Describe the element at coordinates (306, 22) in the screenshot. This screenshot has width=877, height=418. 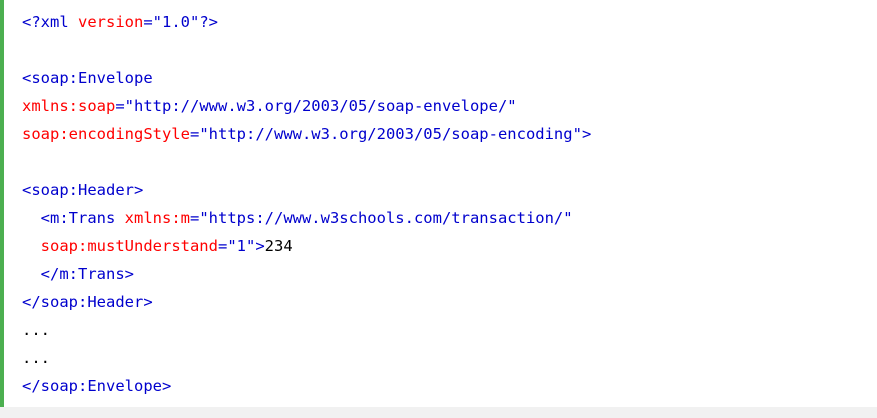
I see `code-line: <?xml version="1.0"?>` at that location.